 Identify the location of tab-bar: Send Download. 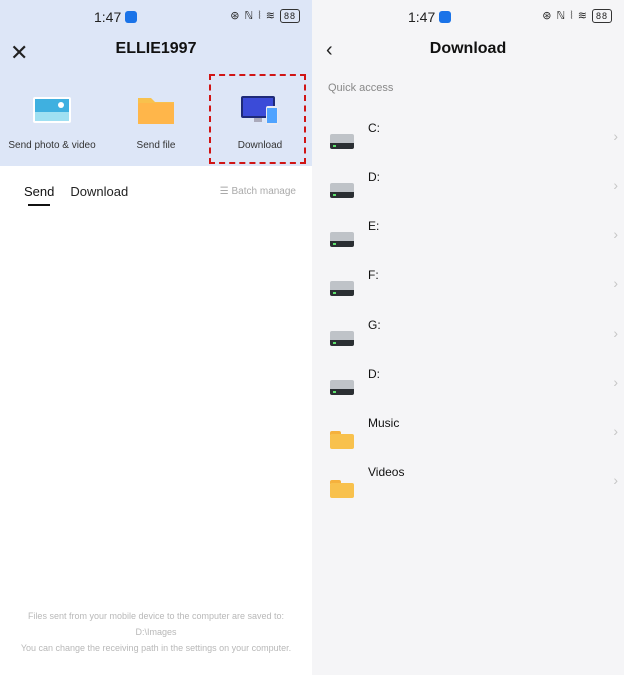
(76, 195).